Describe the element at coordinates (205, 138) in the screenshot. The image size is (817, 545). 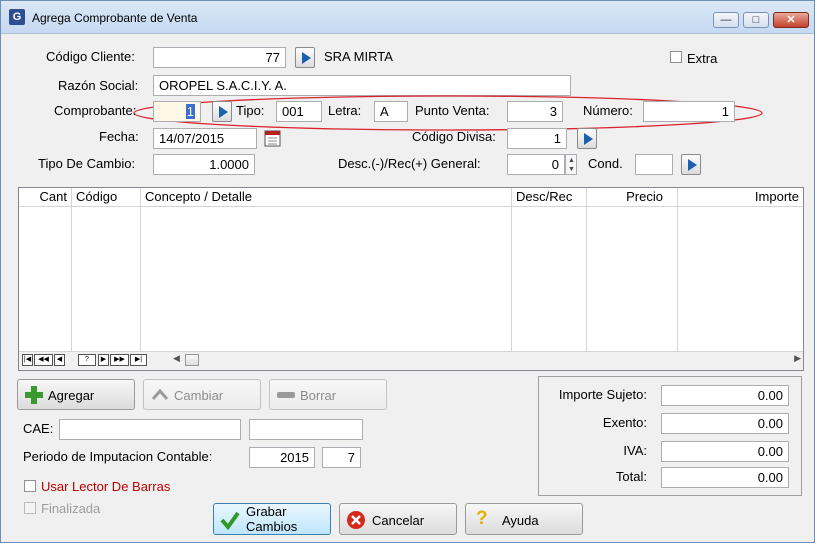
I see `fecha-input: 14/07/2015` at that location.